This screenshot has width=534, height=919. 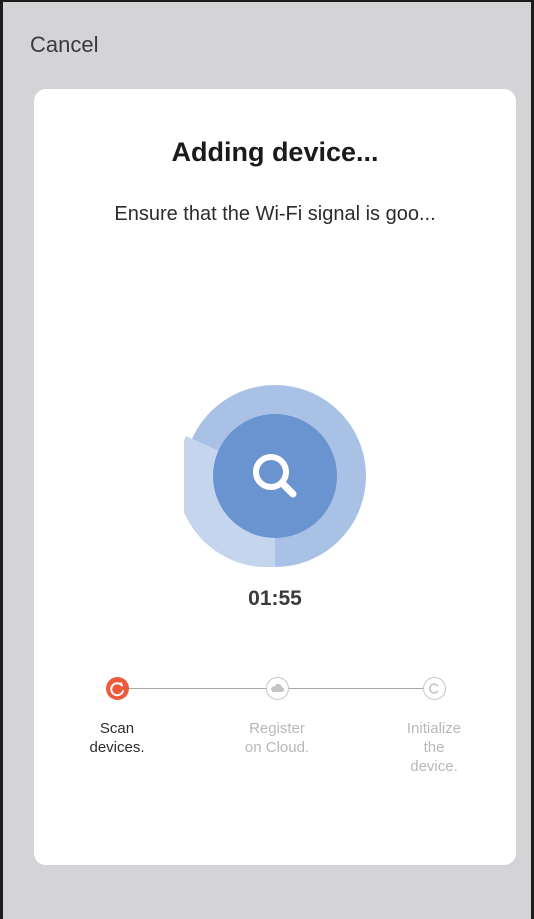 I want to click on step-label-line: Register, so click(x=277, y=728).